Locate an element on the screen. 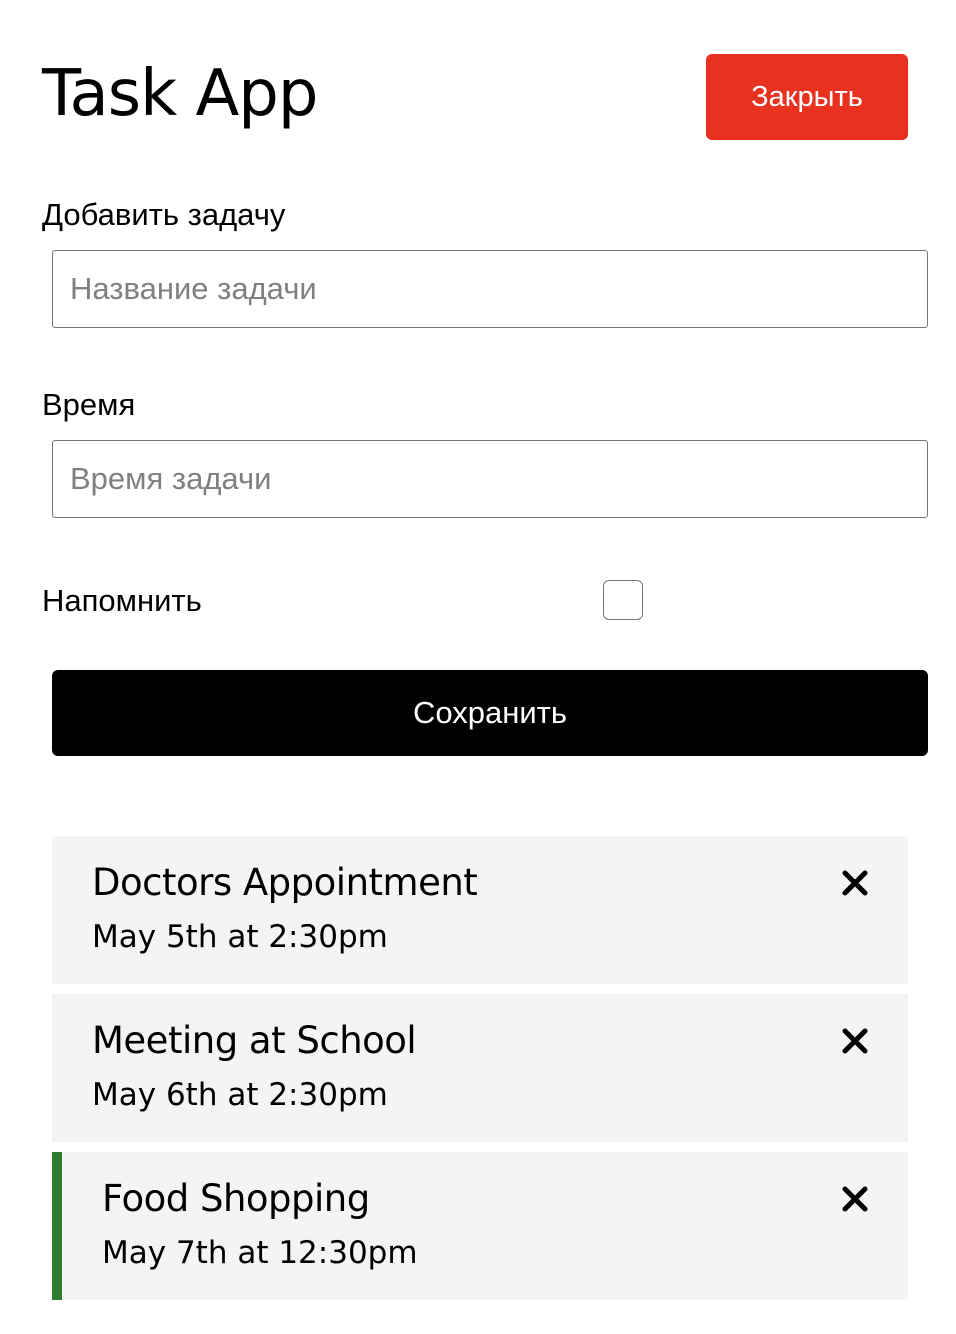 The image size is (956, 1334). task-name-input is located at coordinates (490, 289).